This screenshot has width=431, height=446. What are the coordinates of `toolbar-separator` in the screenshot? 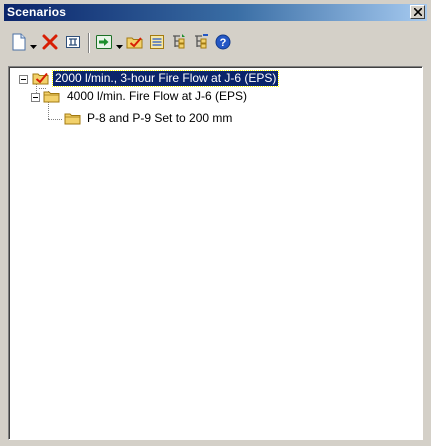 It's located at (89, 43).